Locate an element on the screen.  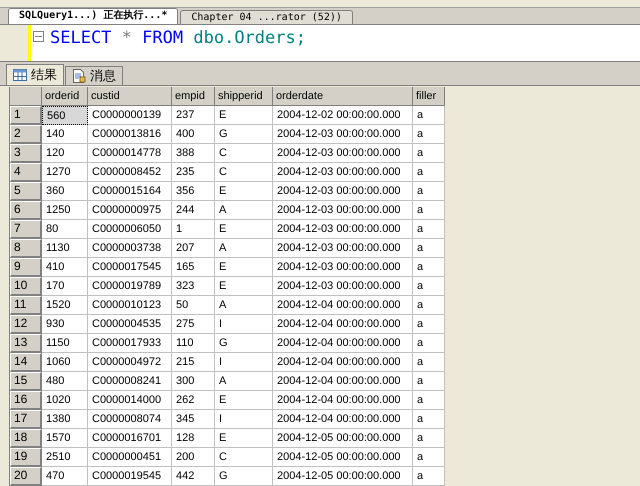
row-header: 13 is located at coordinates (26, 343).